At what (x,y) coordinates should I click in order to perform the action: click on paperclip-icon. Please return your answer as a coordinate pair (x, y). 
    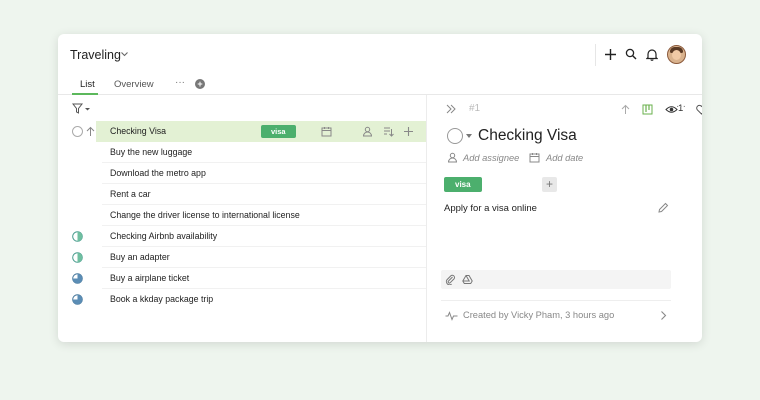
    Looking at the image, I should click on (450, 279).